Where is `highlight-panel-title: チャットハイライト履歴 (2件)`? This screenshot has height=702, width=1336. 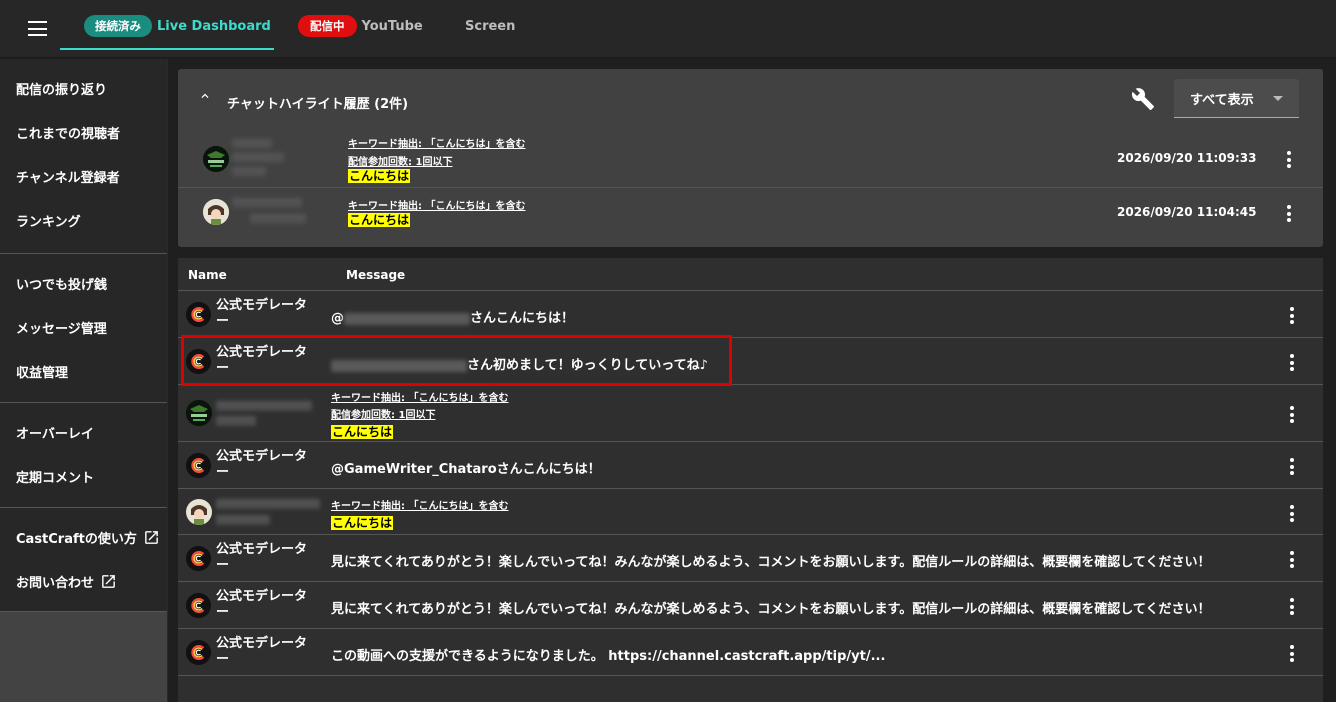
highlight-panel-title: チャットハイライト履歴 (2件) is located at coordinates (318, 104).